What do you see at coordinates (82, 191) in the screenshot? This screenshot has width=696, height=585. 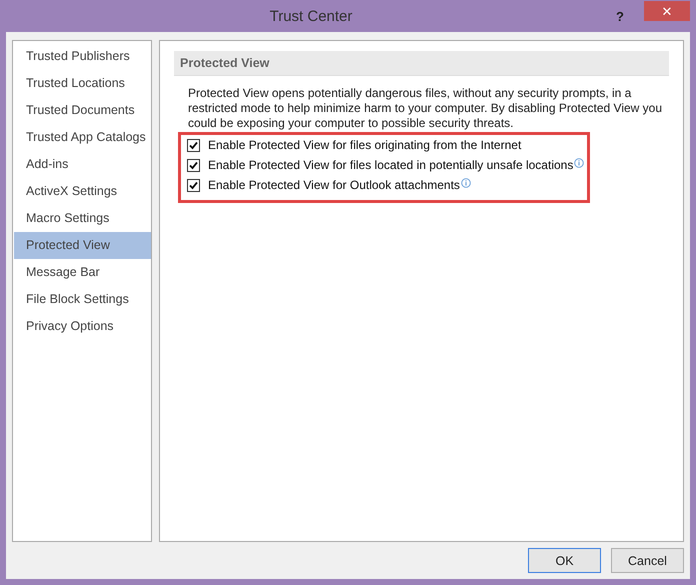 I see `sidebar-item: ActiveX Settings` at bounding box center [82, 191].